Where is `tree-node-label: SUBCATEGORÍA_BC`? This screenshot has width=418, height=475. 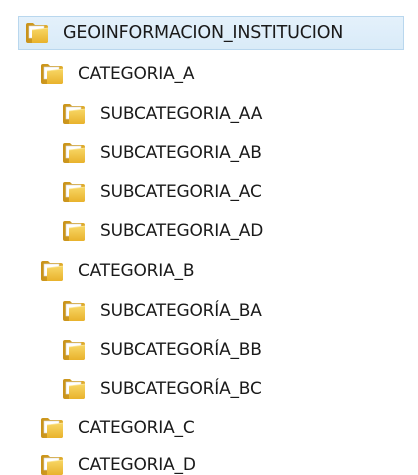
tree-node-label: SUBCATEGORÍA_BC is located at coordinates (181, 389).